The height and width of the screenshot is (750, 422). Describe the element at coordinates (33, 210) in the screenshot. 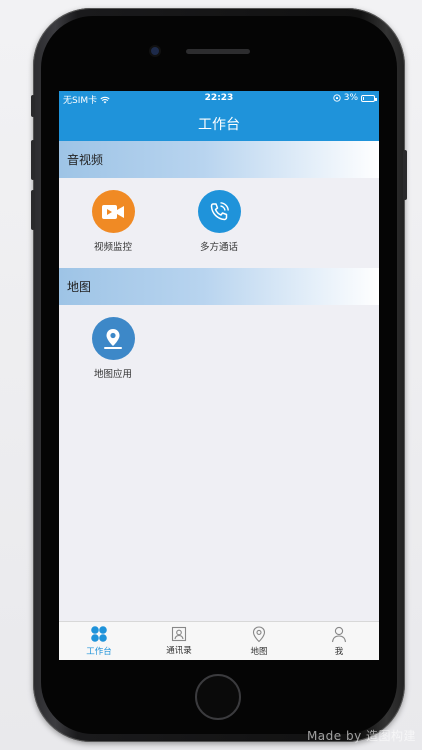

I see `volume-down-button` at that location.